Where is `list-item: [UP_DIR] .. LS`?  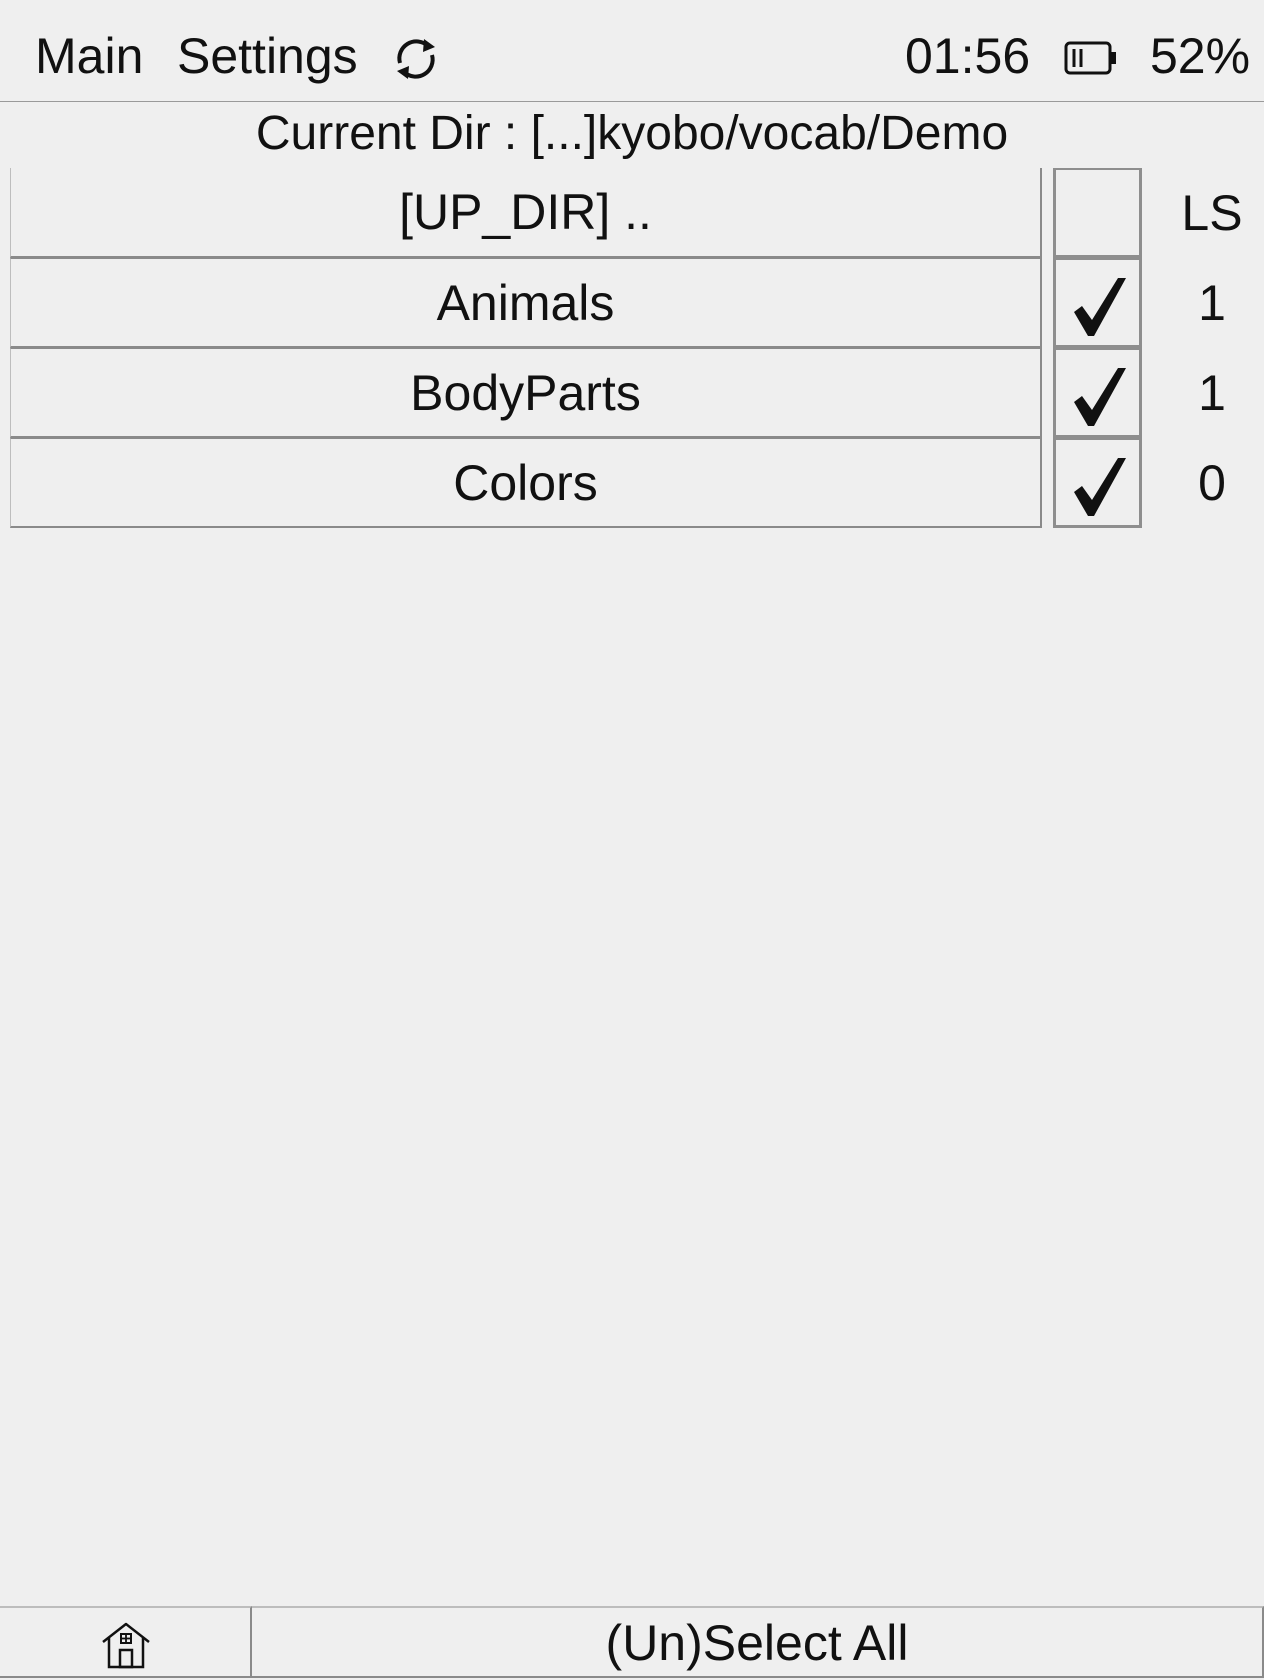
list-item: [UP_DIR] .. LS is located at coordinates (632, 213).